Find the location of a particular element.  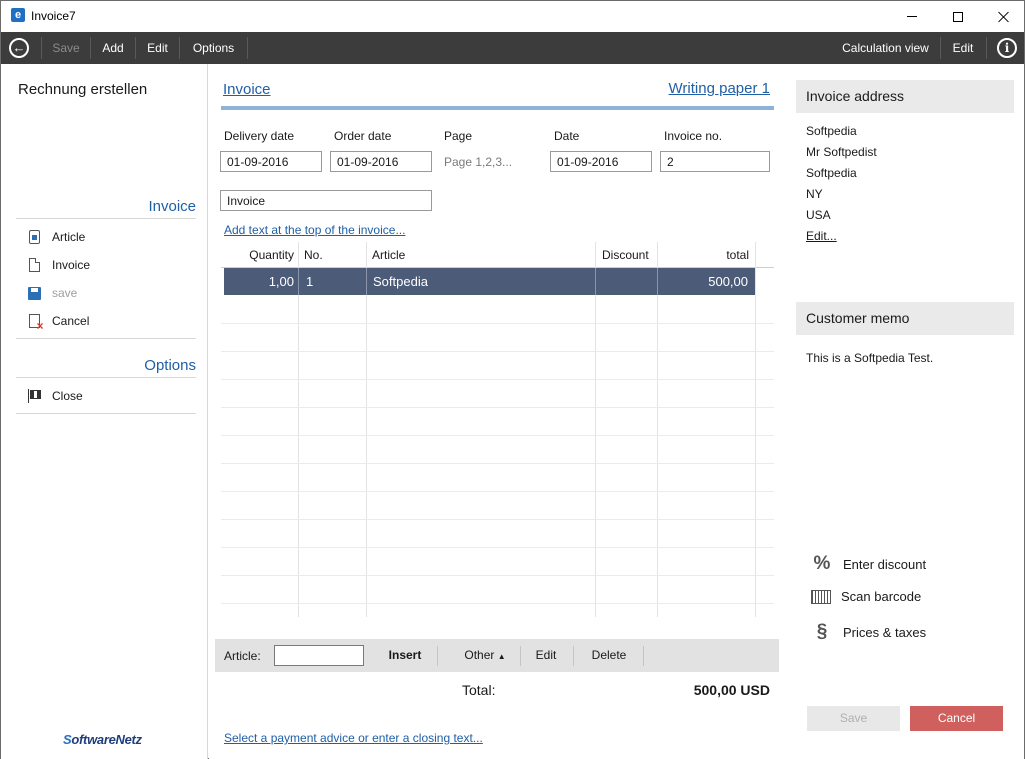

maximize-button is located at coordinates (958, 16).